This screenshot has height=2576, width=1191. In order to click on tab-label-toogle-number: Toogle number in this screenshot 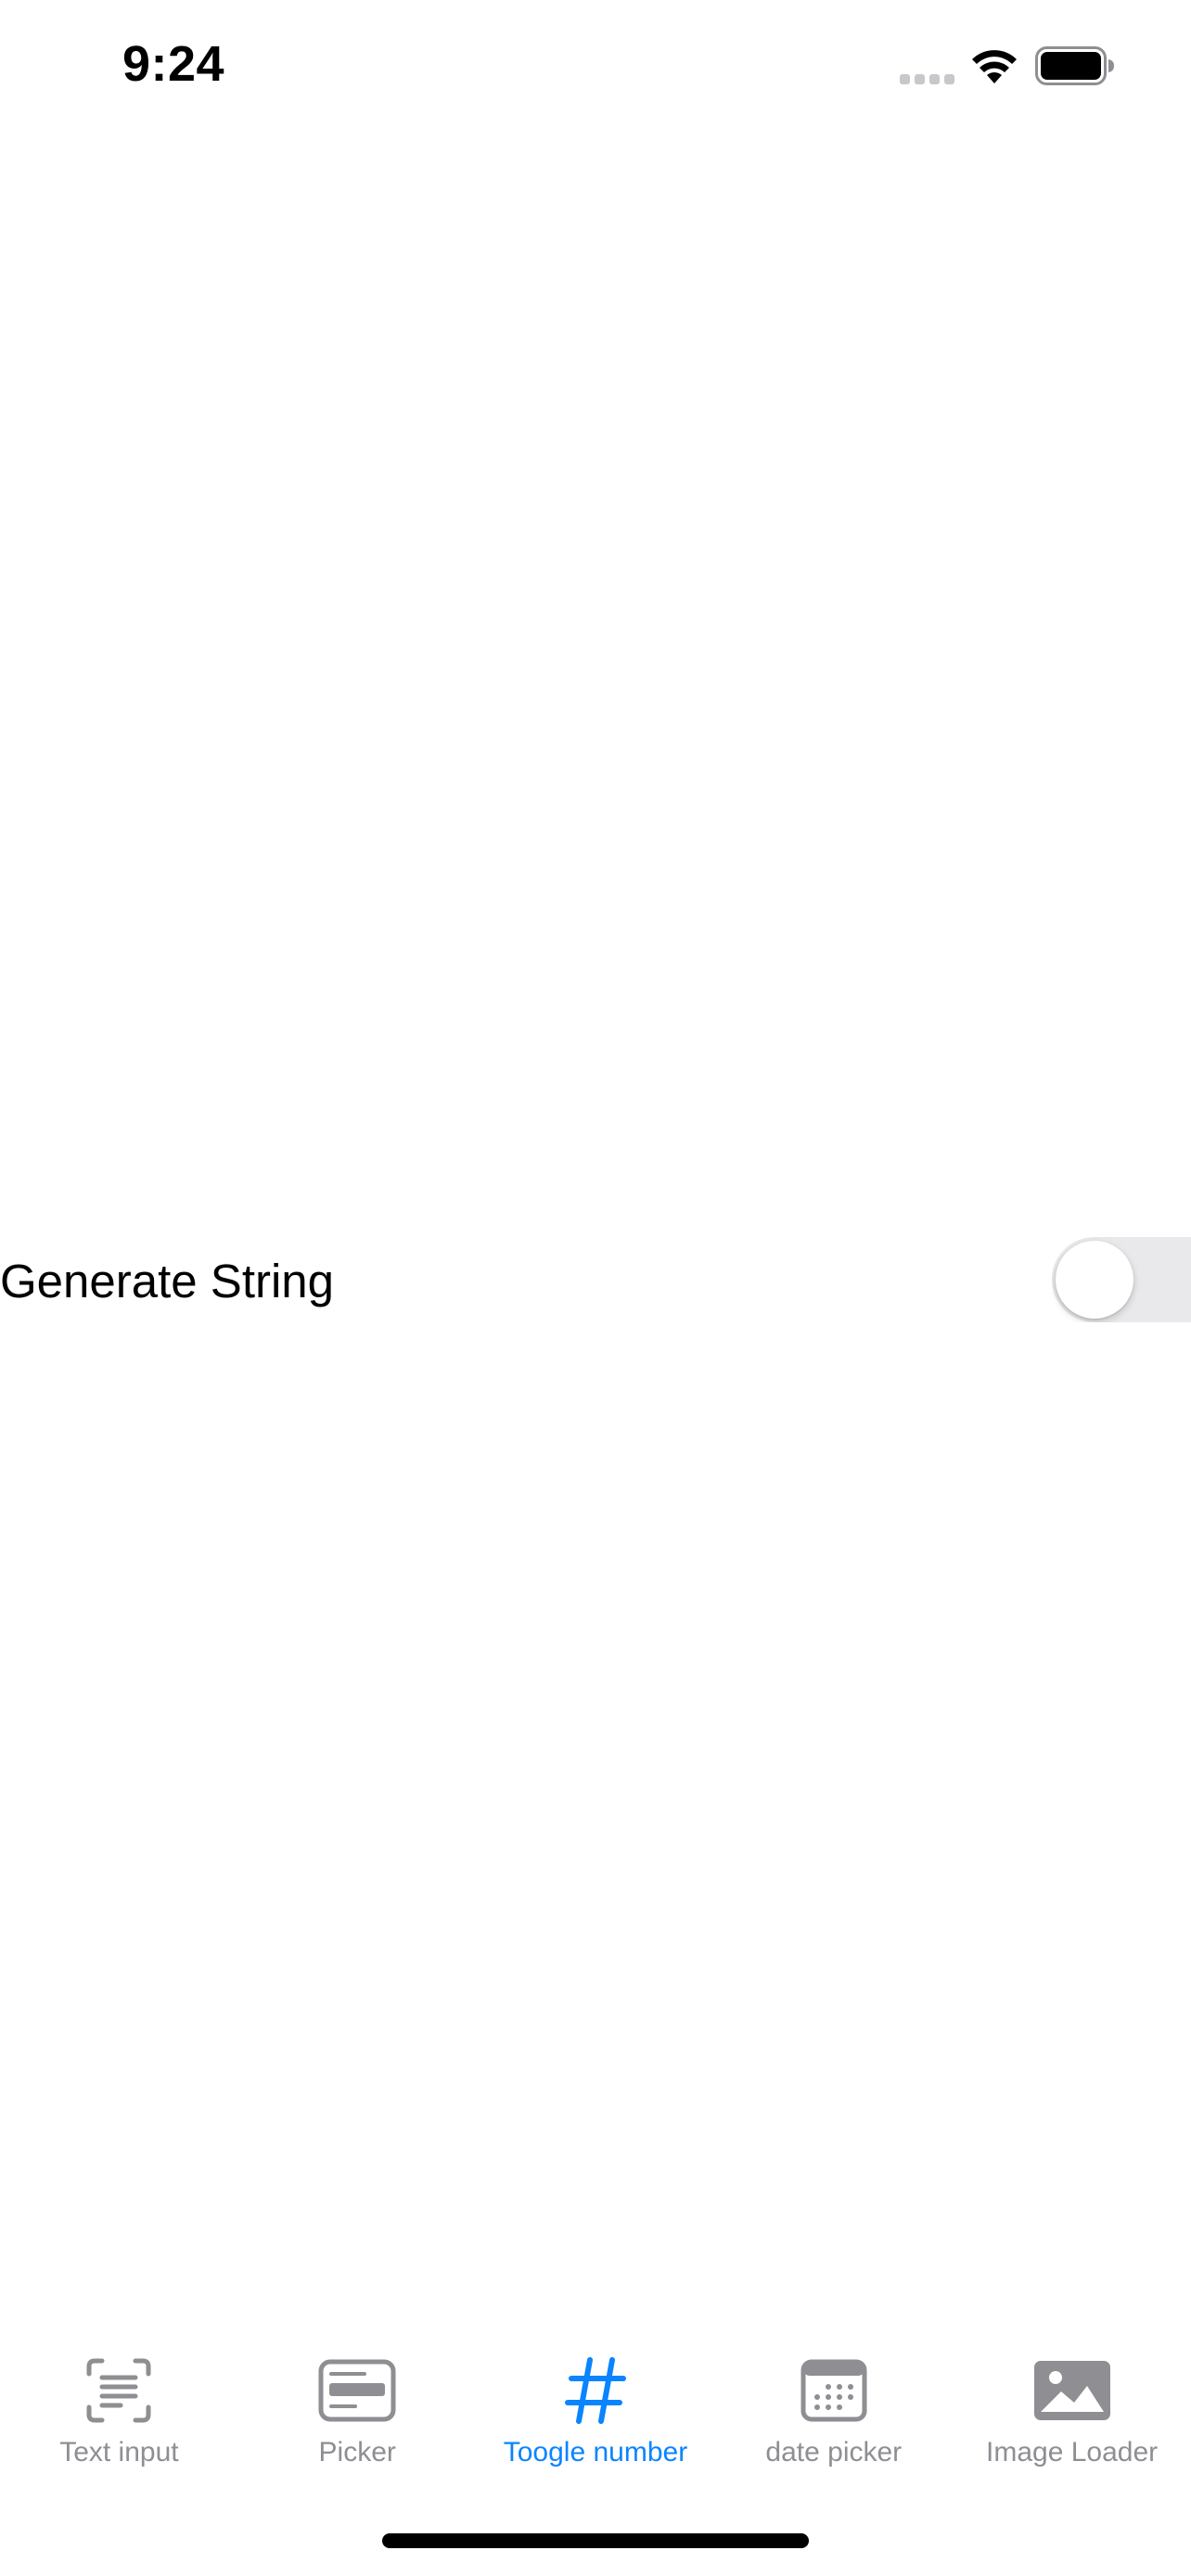, I will do `click(595, 2452)`.